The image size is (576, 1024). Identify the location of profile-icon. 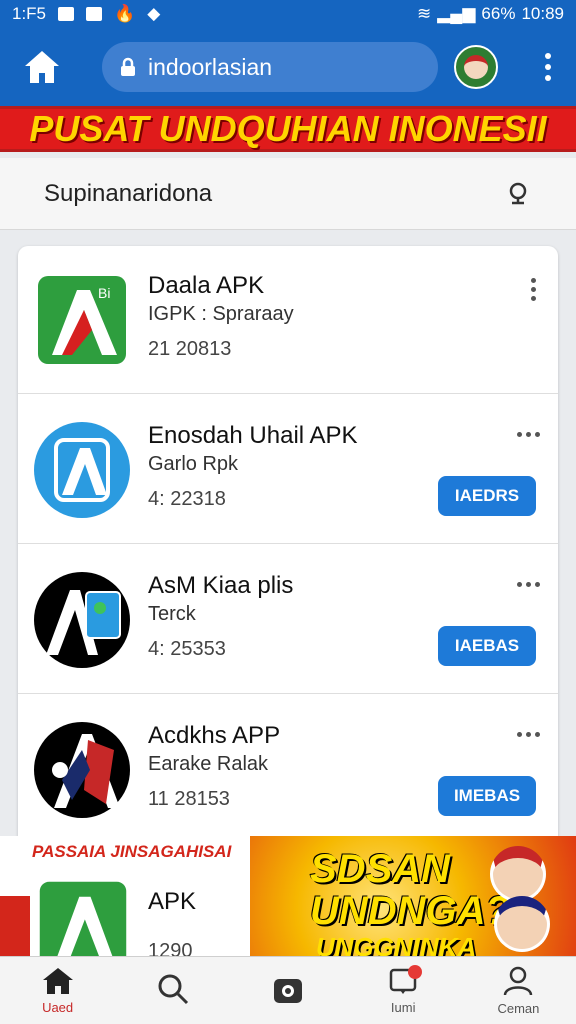
(518, 981).